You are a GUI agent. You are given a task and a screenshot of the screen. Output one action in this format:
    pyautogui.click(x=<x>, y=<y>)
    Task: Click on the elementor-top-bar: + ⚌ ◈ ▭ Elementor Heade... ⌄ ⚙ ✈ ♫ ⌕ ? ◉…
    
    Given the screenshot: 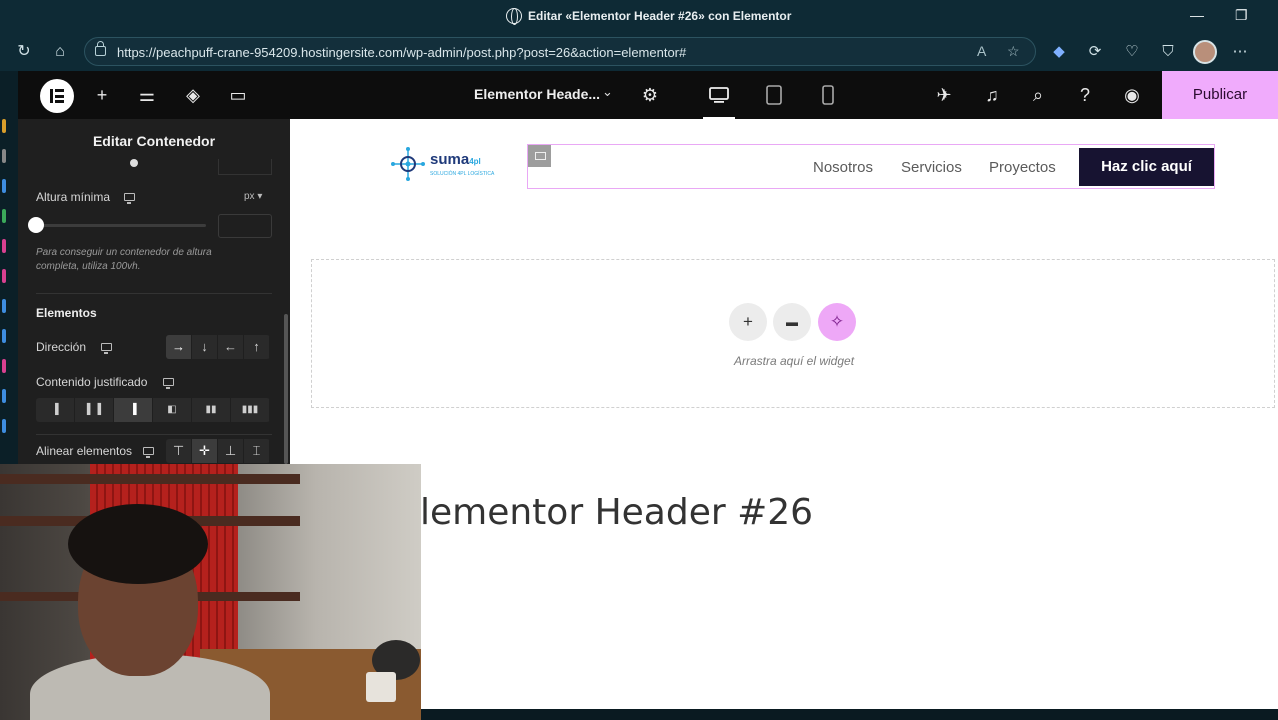 What is the action you would take?
    pyautogui.click(x=648, y=95)
    